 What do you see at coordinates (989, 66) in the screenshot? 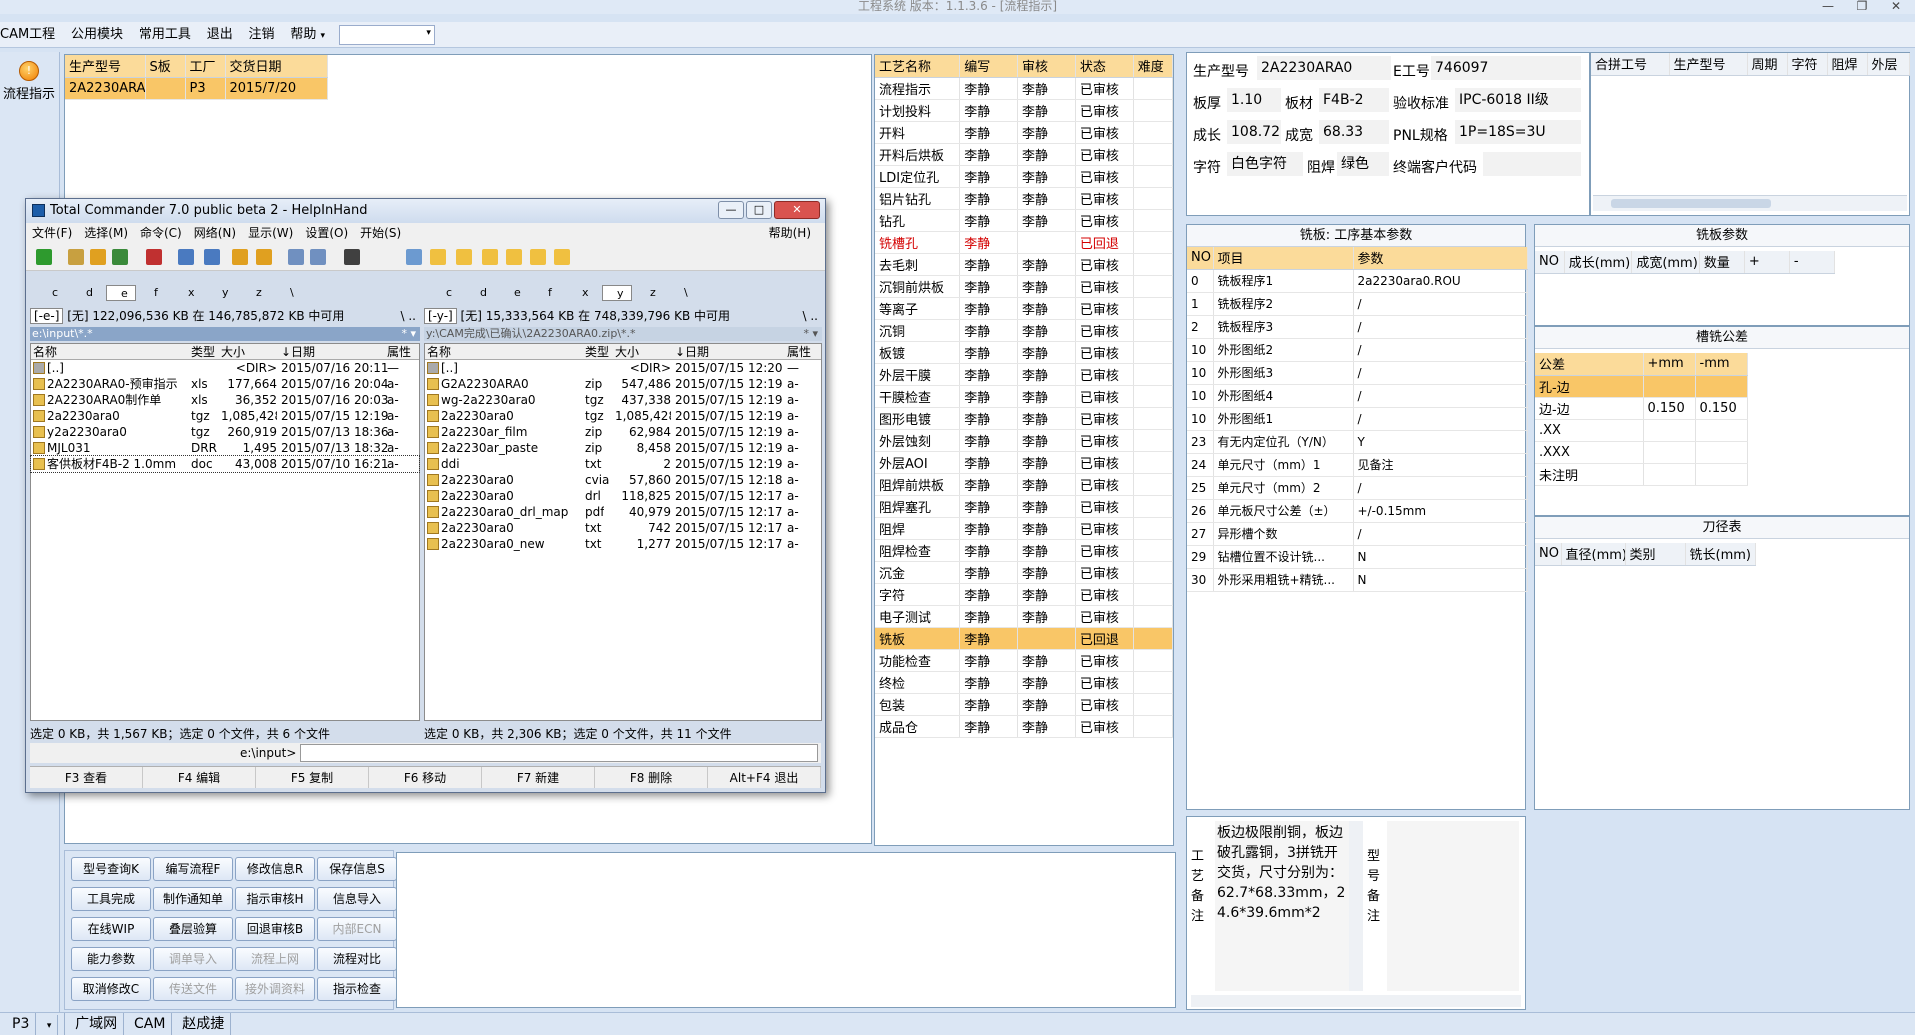
I see `col-author: 编写` at bounding box center [989, 66].